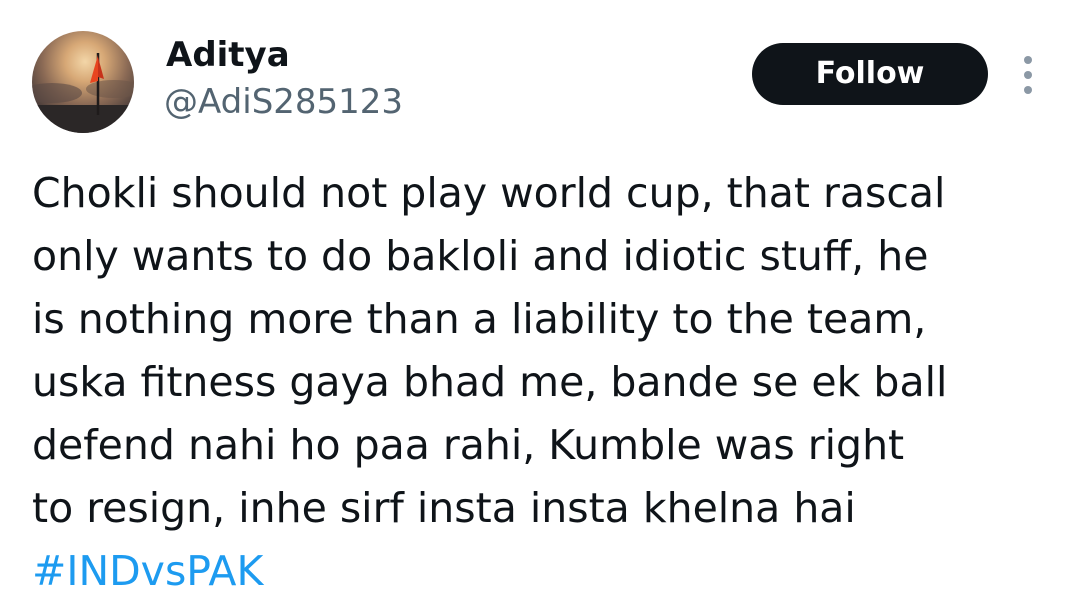 The height and width of the screenshot is (615, 1080). What do you see at coordinates (283, 102) in the screenshot?
I see `user-handle: @AdiS285123` at bounding box center [283, 102].